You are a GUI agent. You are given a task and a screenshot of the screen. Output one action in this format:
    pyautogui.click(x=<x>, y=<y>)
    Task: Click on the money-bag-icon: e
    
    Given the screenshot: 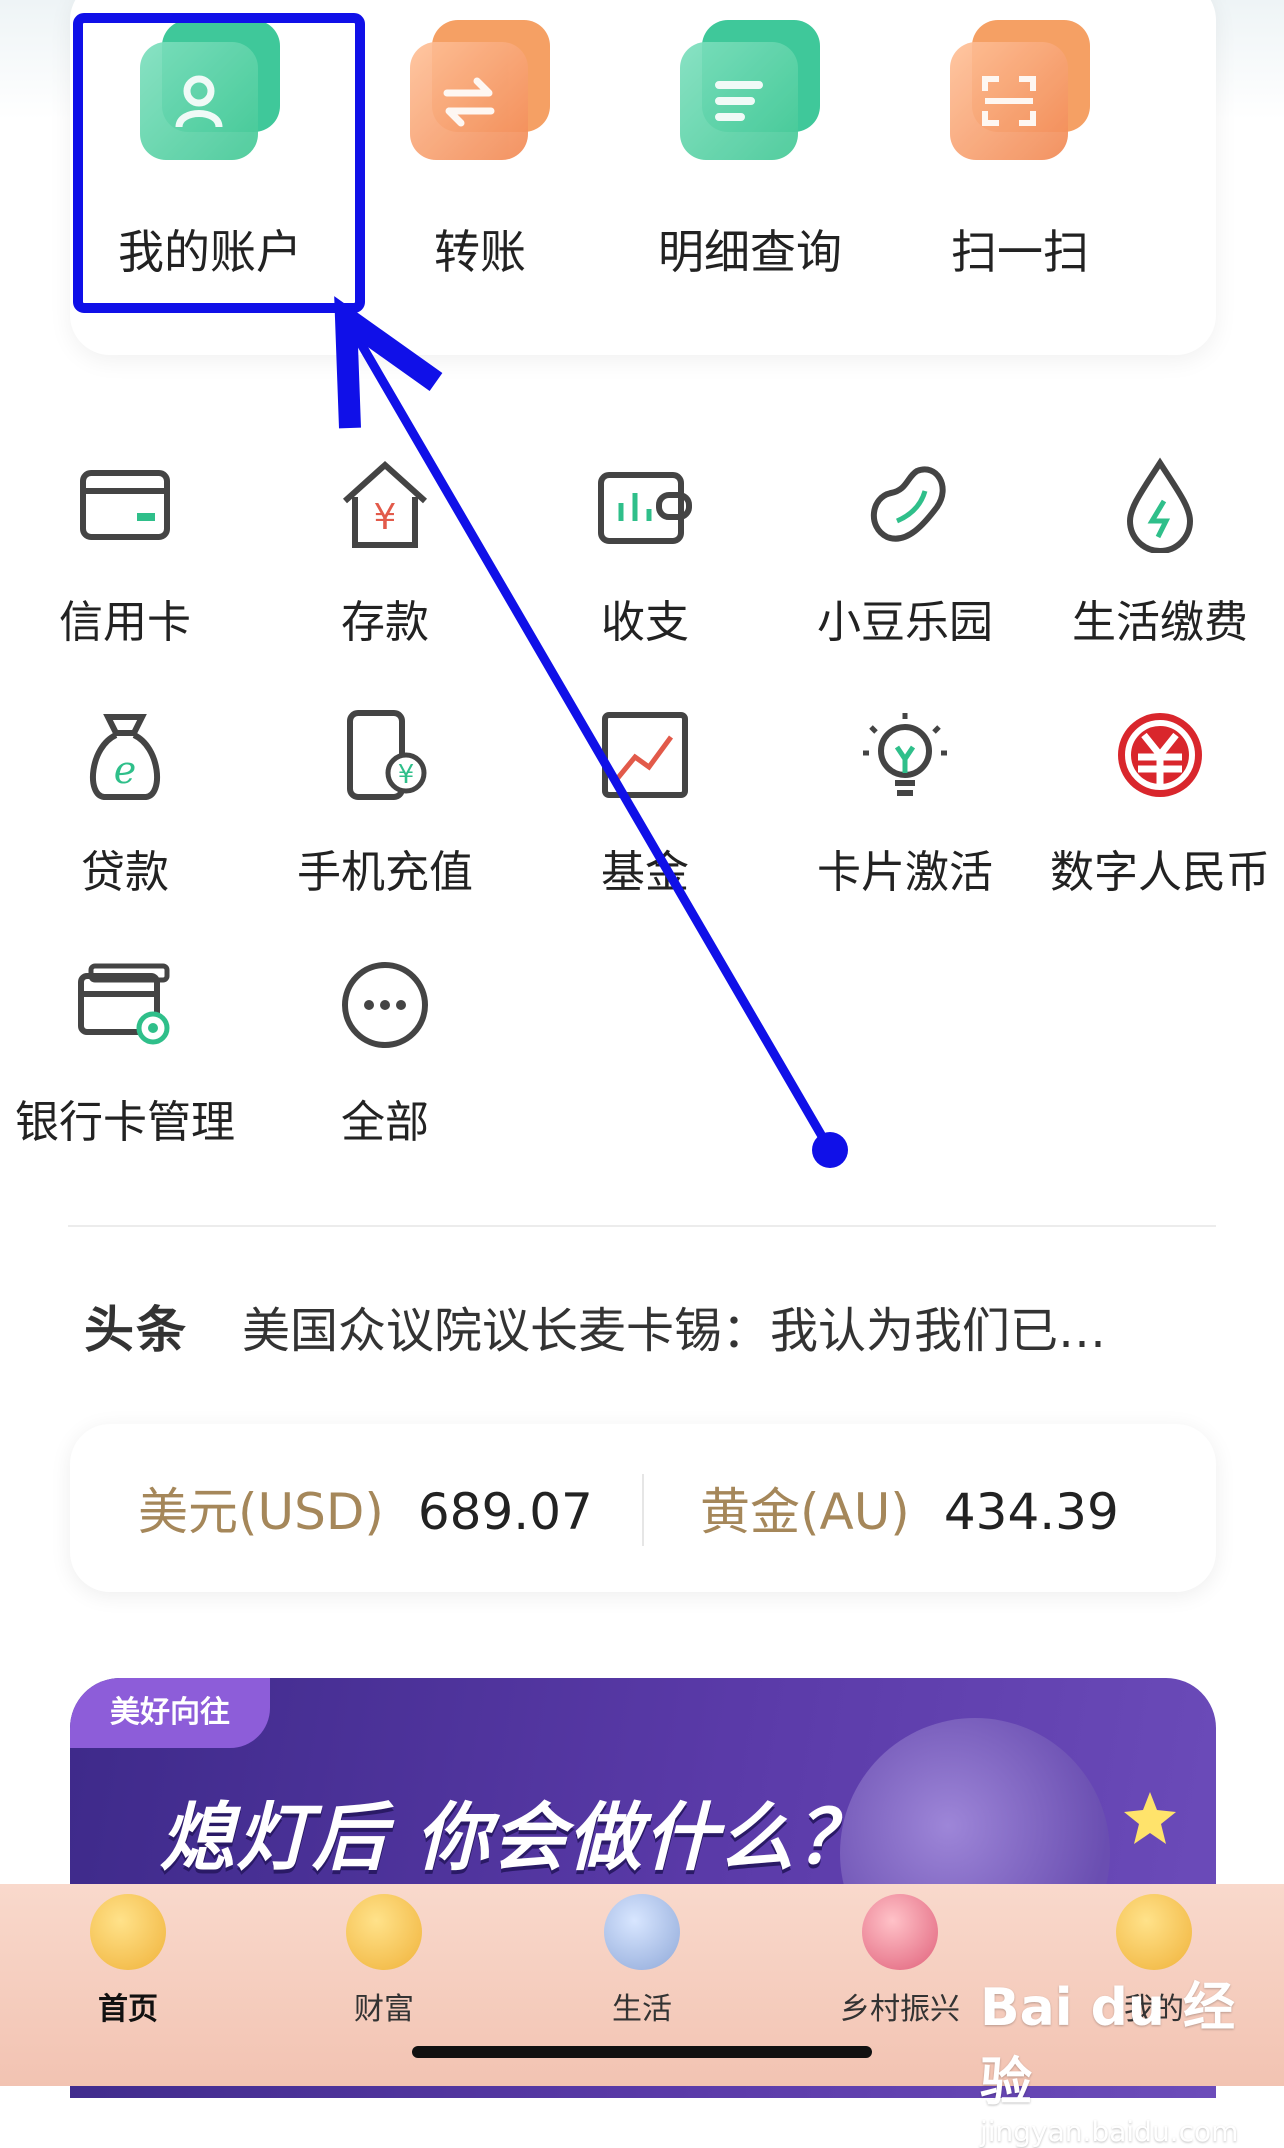 What is the action you would take?
    pyautogui.click(x=125, y=755)
    